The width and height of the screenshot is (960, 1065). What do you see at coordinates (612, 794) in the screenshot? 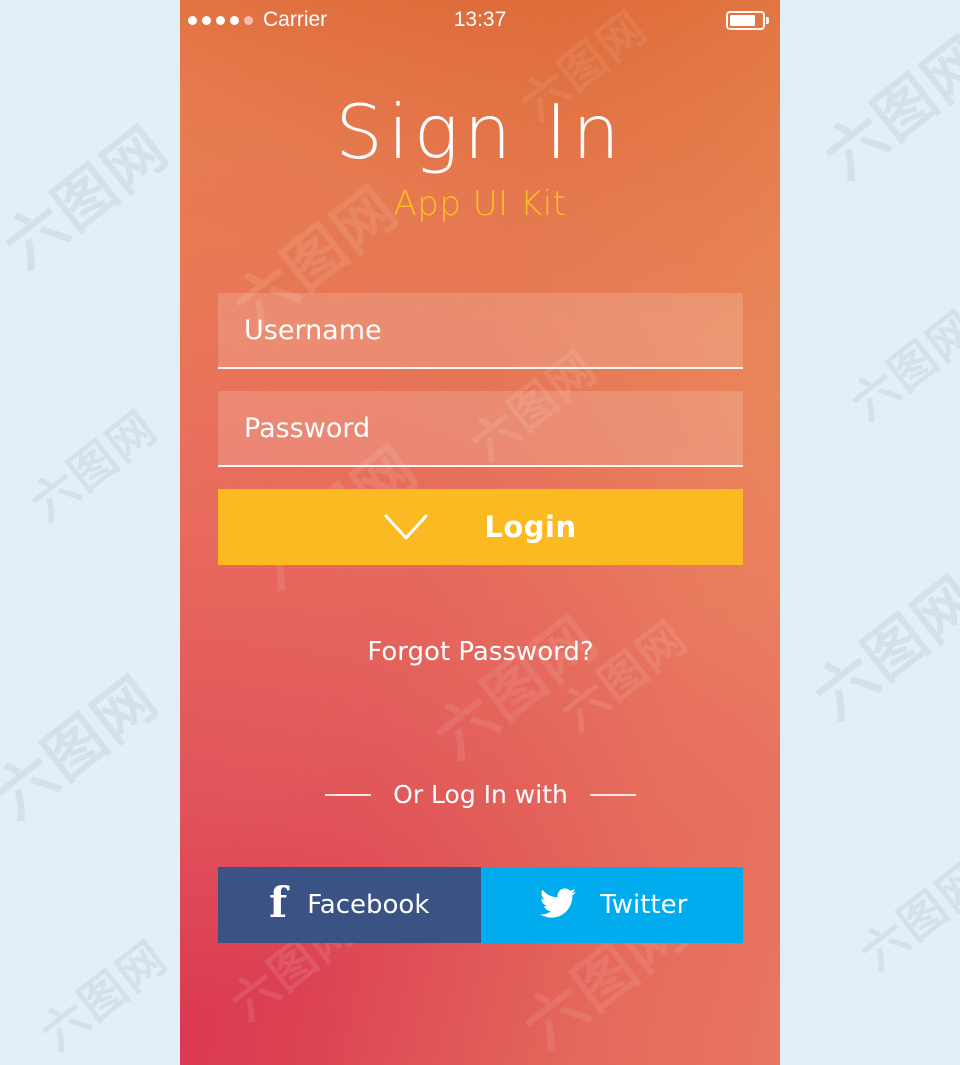
I see `divider-line-right` at bounding box center [612, 794].